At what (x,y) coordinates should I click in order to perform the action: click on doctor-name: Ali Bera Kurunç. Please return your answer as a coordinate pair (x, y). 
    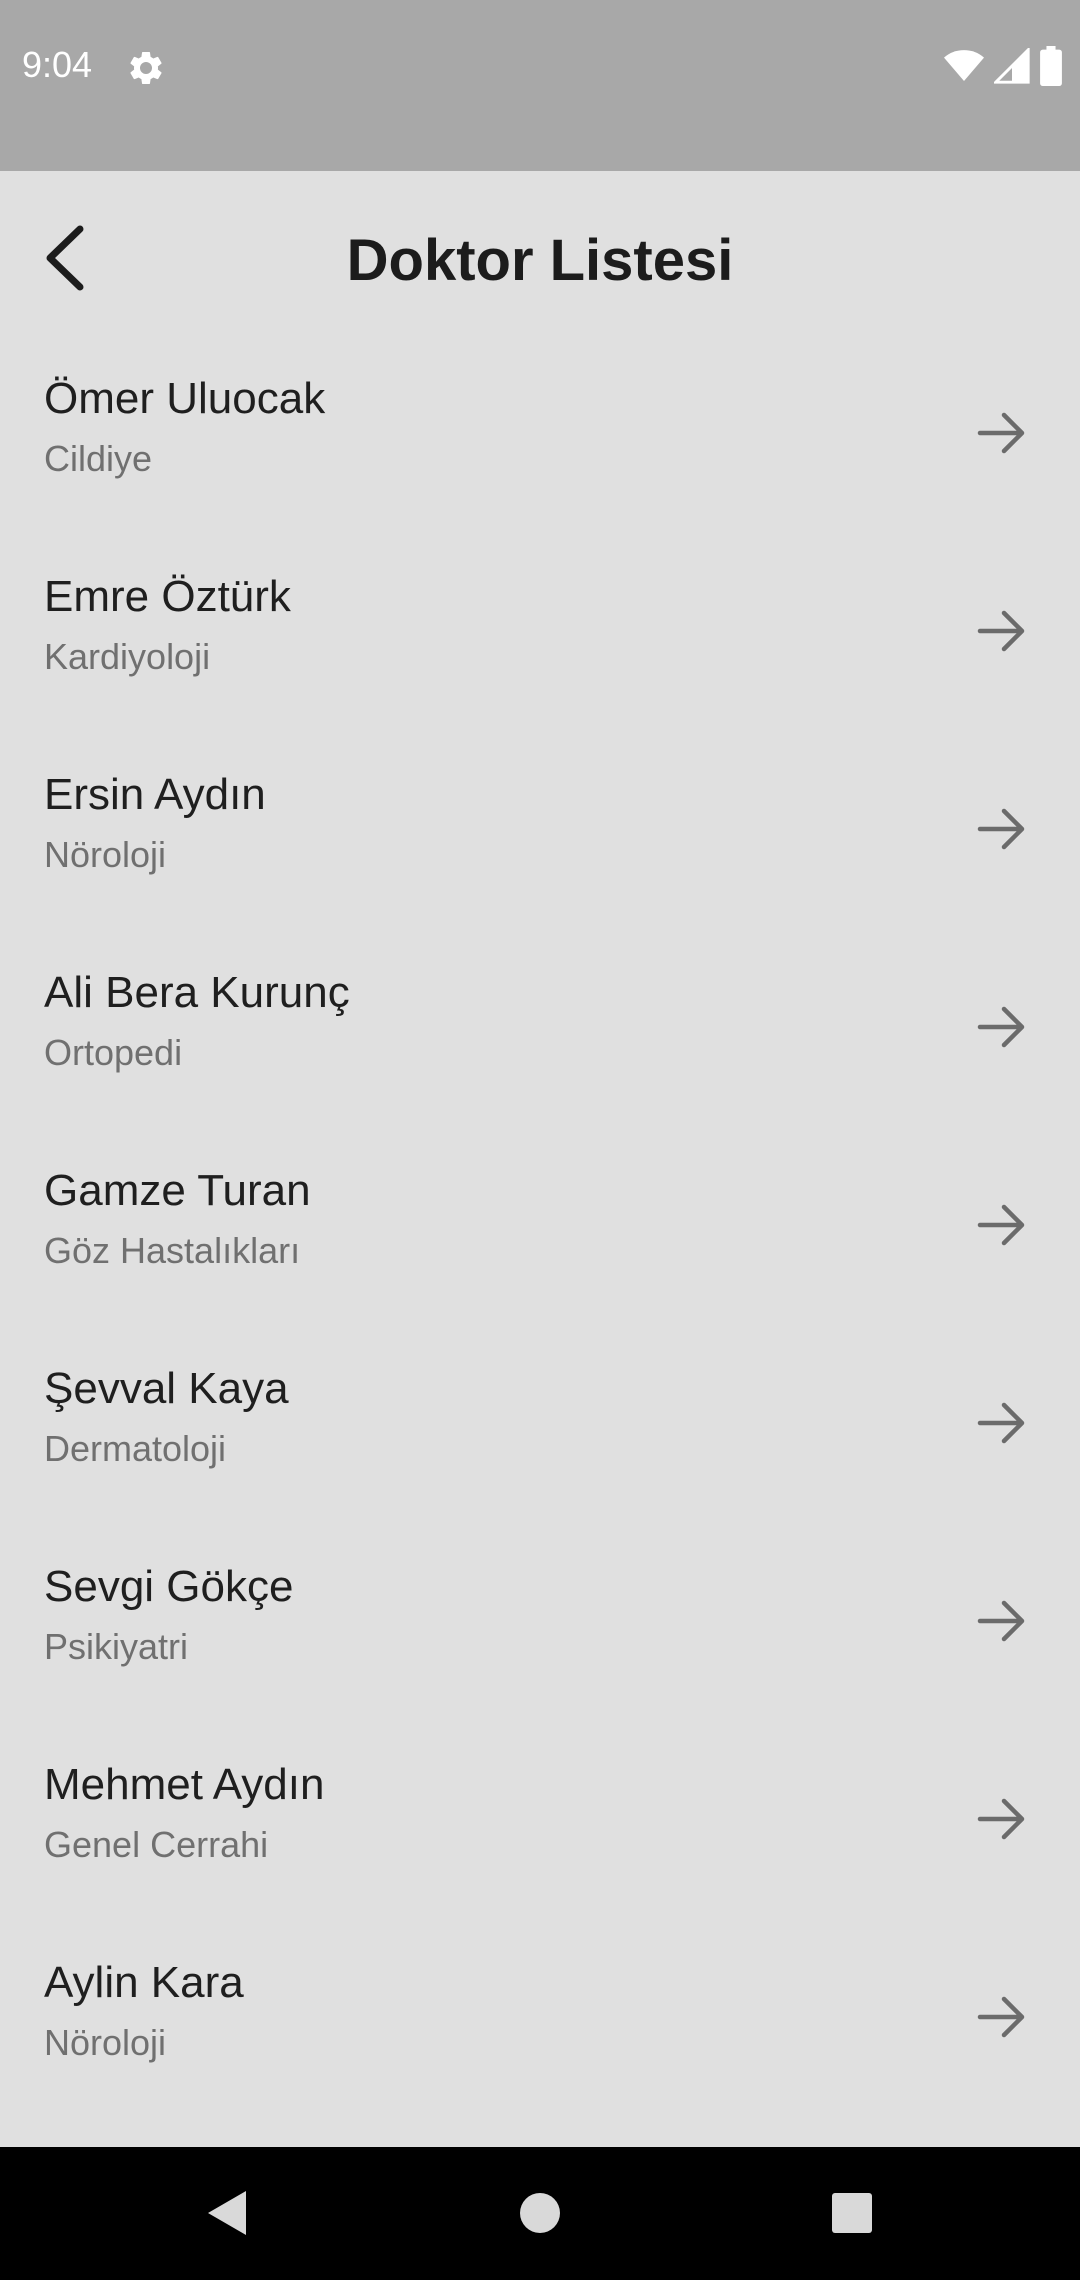
    Looking at the image, I should click on (197, 992).